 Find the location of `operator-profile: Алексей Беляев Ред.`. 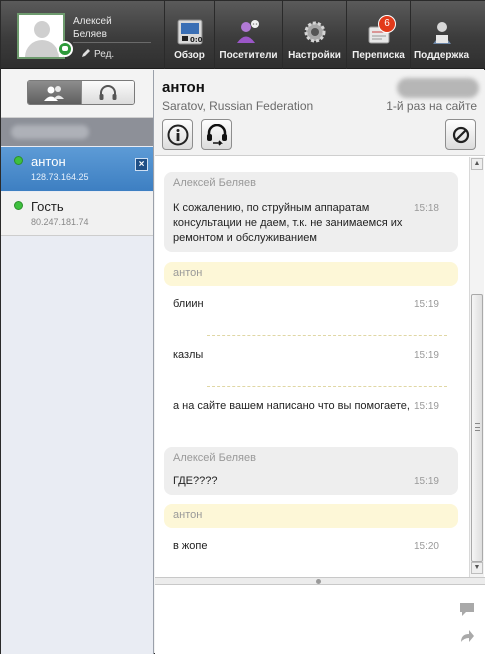

operator-profile: Алексей Беляев Ред. is located at coordinates (81, 35).